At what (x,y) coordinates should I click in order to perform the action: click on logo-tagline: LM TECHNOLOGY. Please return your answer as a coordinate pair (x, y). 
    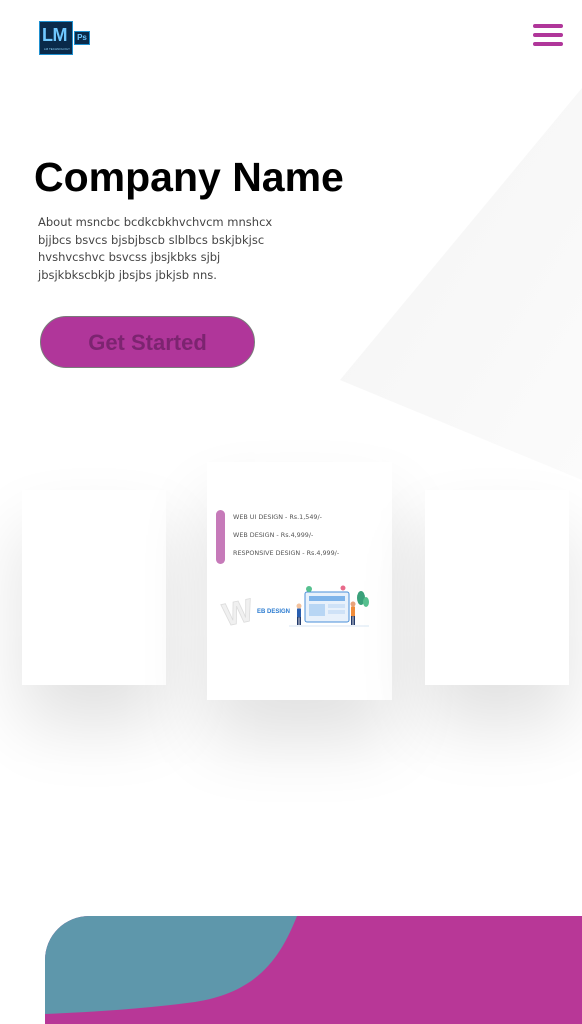
    Looking at the image, I should click on (57, 49).